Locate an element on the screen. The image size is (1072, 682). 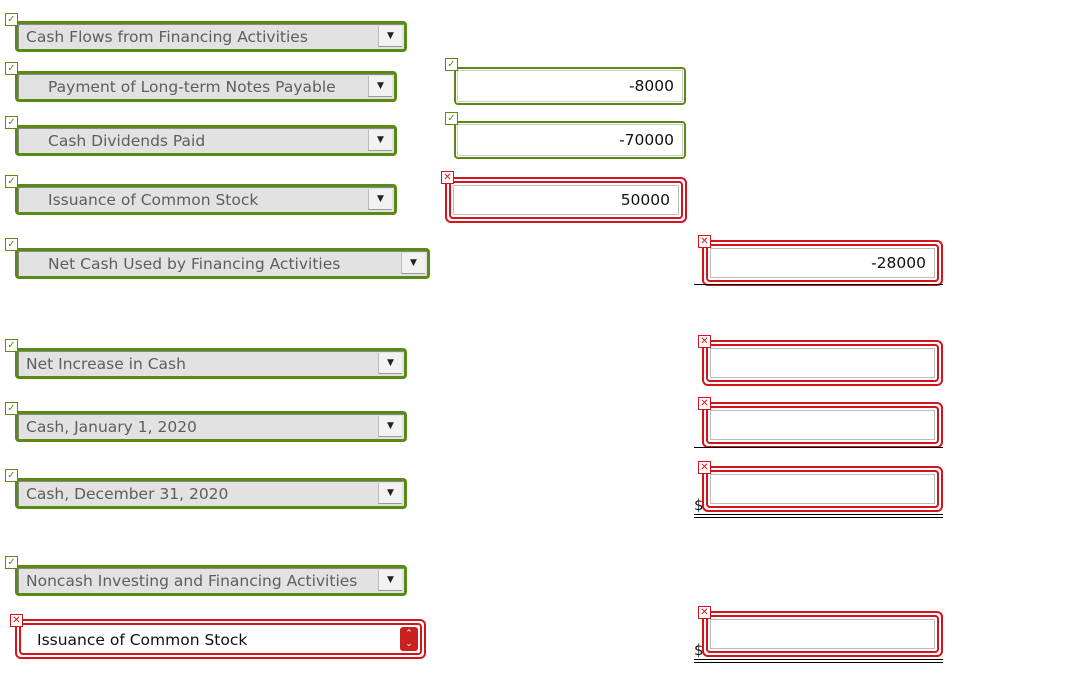
select-value: Net Cash Used by Financing Activities is located at coordinates (194, 264).